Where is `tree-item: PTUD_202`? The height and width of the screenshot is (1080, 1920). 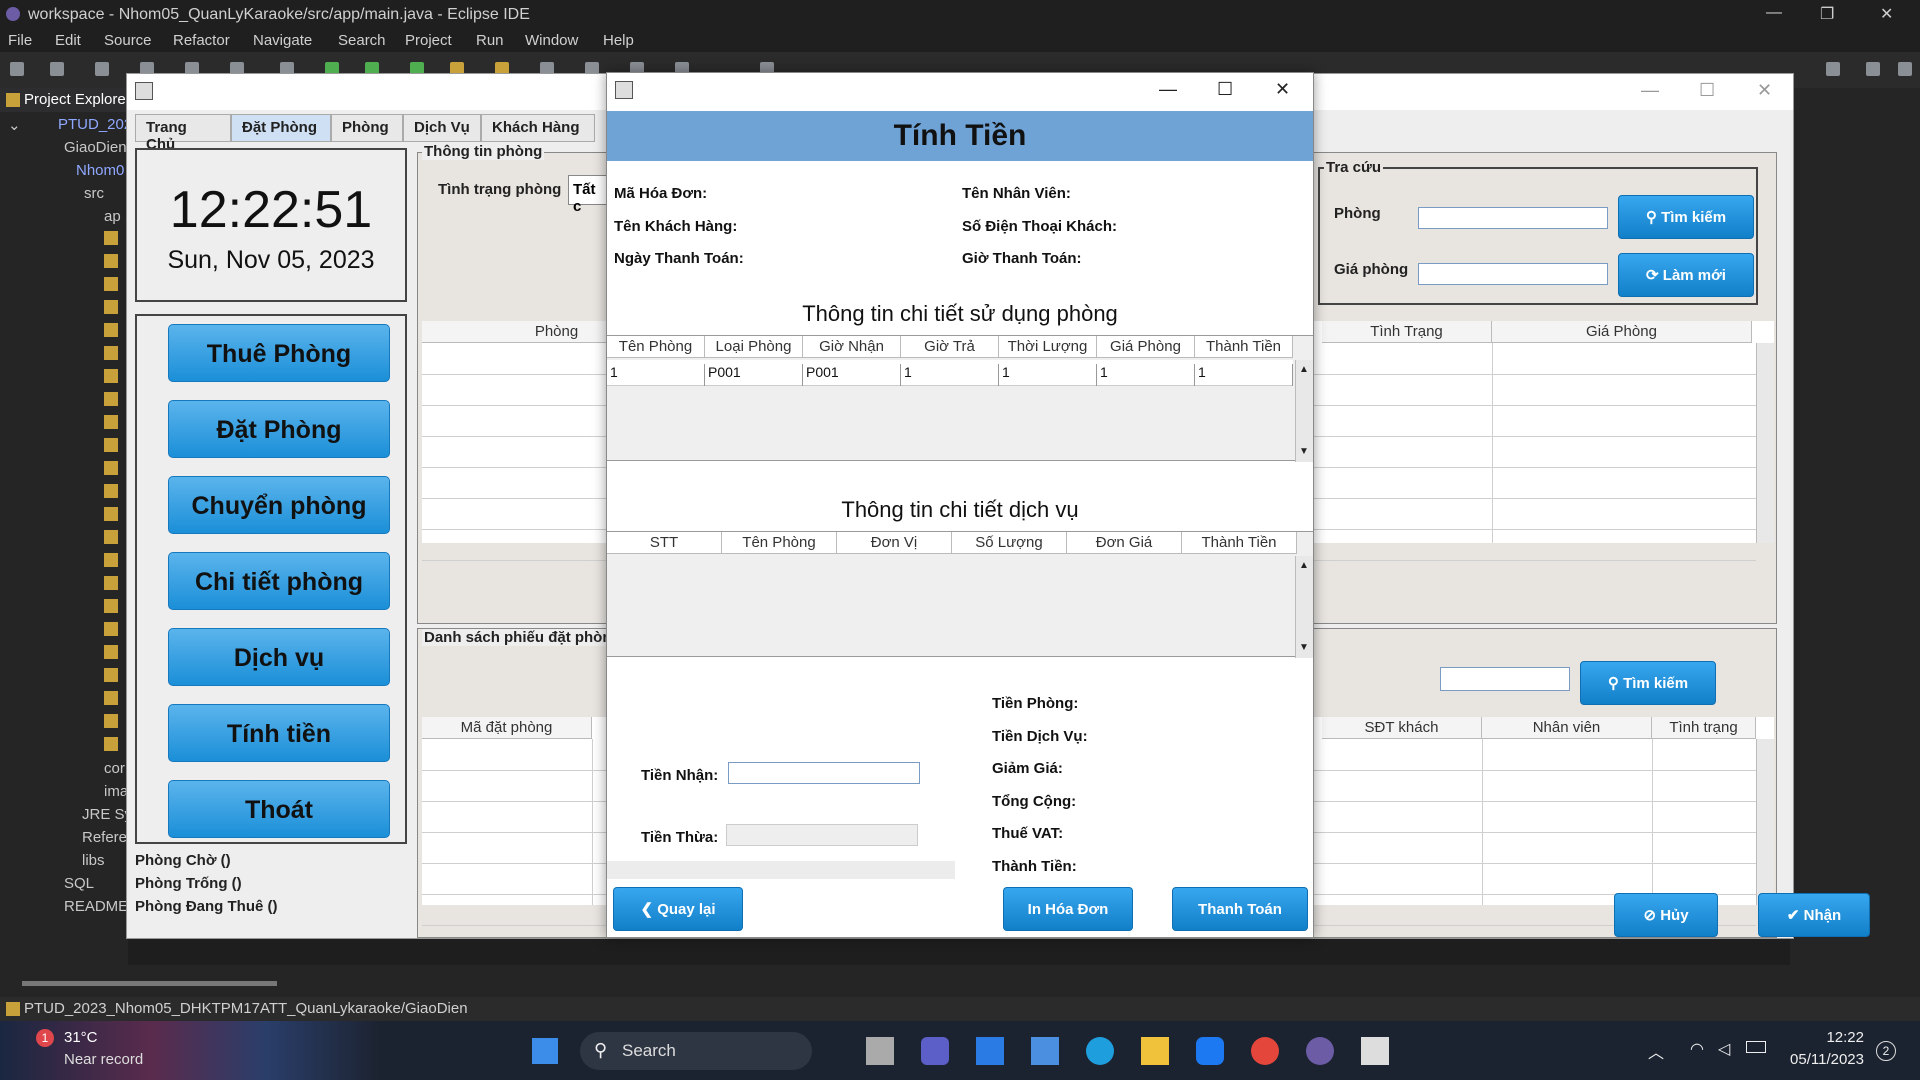 tree-item: PTUD_202 is located at coordinates (93, 124).